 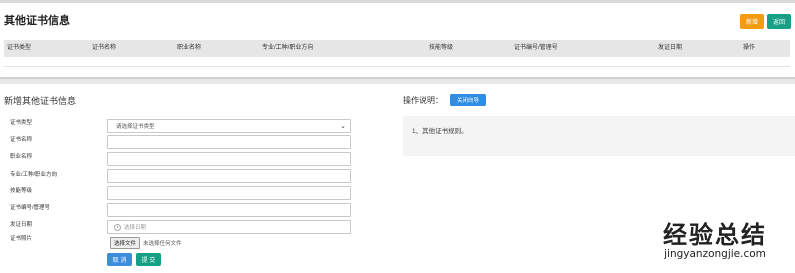 I want to click on watermark-text: 经验总结, so click(x=715, y=234).